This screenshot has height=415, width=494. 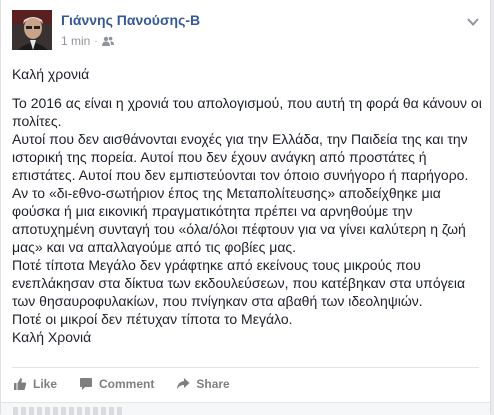 I want to click on post-header: Γιάννης Πανούσης-Β 1 min ·, so click(x=247, y=31).